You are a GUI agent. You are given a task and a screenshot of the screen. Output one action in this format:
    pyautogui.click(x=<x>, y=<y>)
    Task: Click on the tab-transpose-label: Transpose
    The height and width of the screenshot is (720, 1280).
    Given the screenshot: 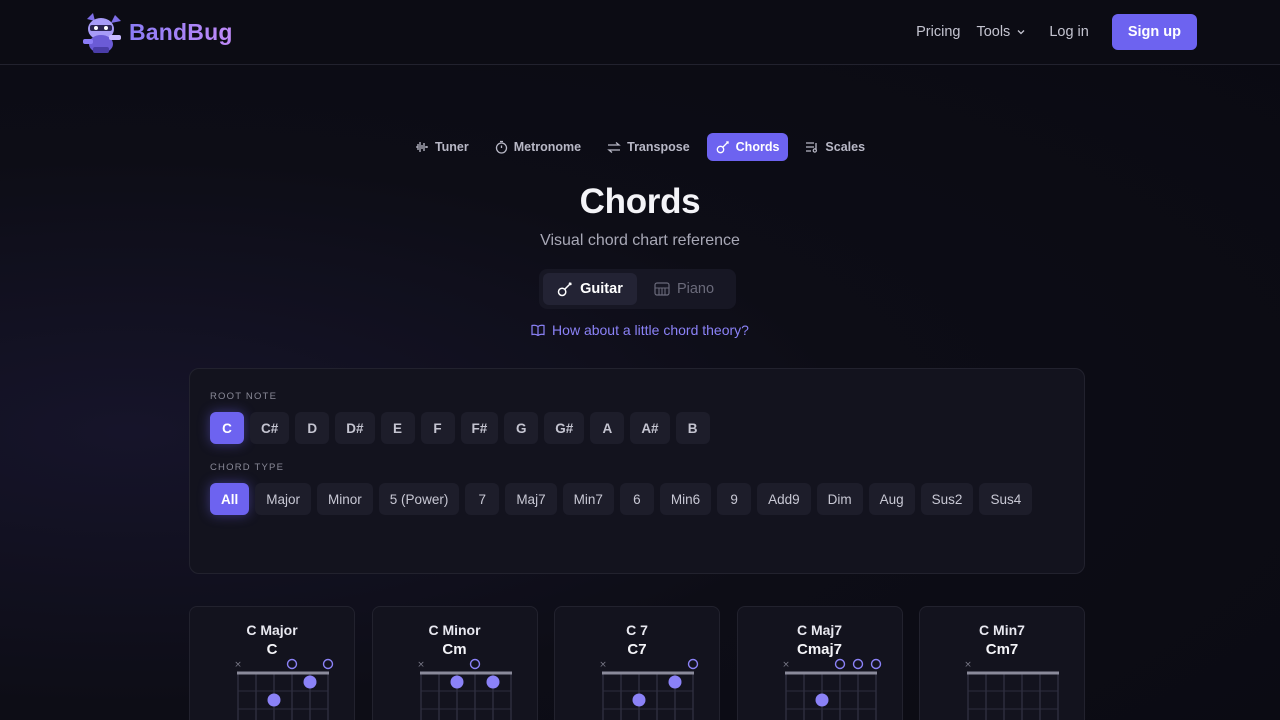 What is the action you would take?
    pyautogui.click(x=658, y=147)
    